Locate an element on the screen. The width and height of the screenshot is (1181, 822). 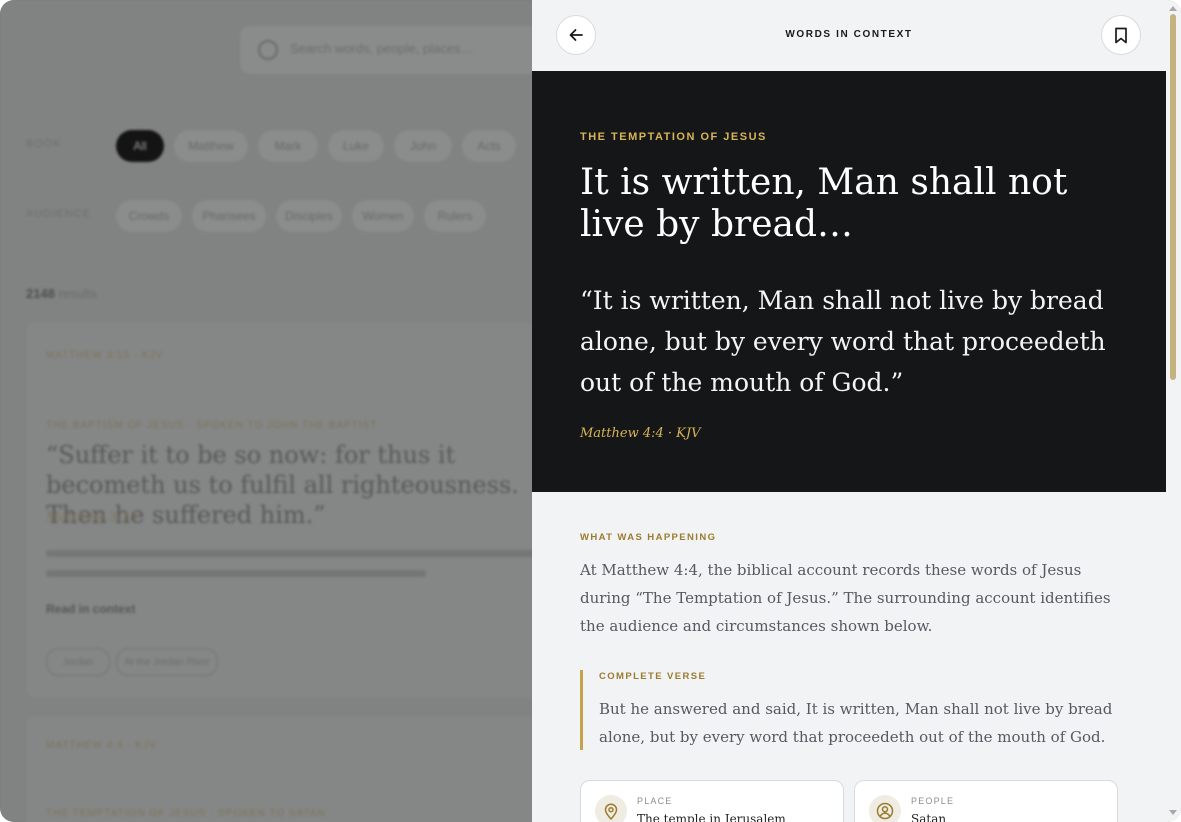
search-icon is located at coordinates (268, 50).